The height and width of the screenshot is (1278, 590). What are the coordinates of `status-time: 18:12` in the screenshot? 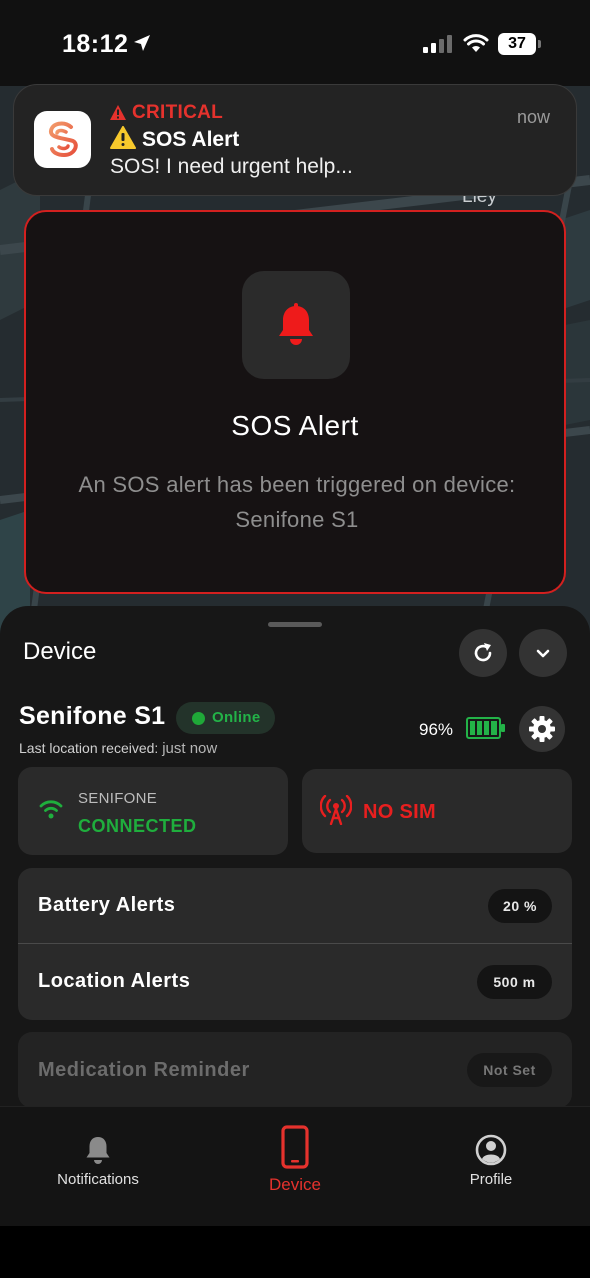 It's located at (95, 44).